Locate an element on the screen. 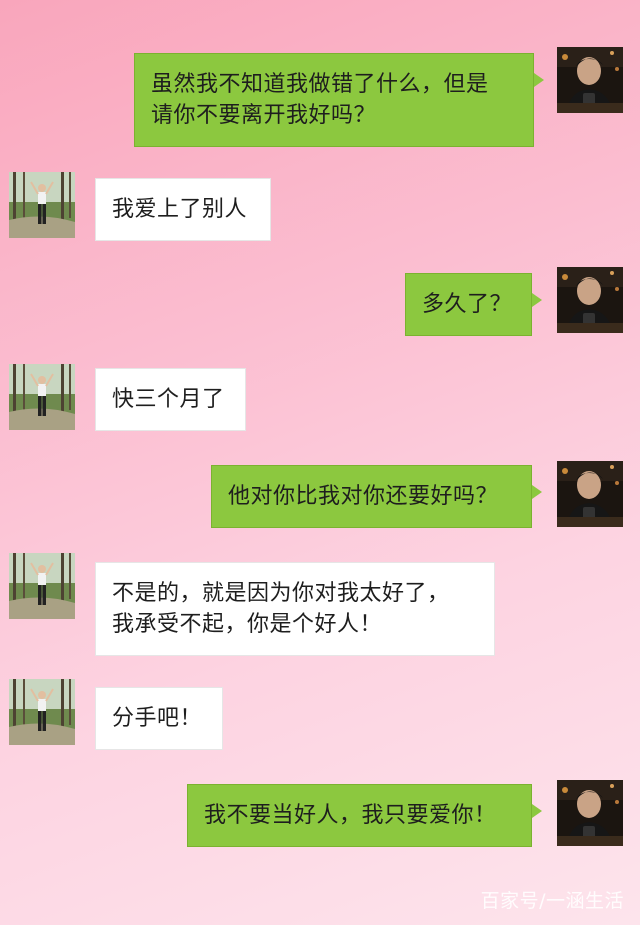 This screenshot has width=640, height=925. message-line: 多久了？ is located at coordinates (467, 304).